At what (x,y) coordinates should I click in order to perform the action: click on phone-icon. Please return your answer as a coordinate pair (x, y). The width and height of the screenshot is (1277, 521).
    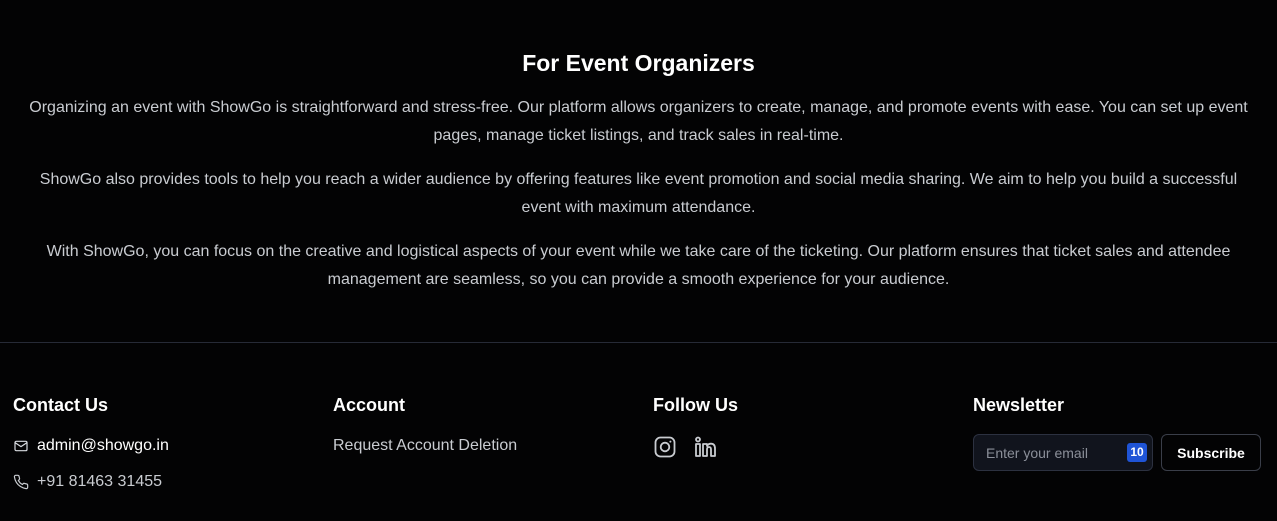
    Looking at the image, I should click on (21, 482).